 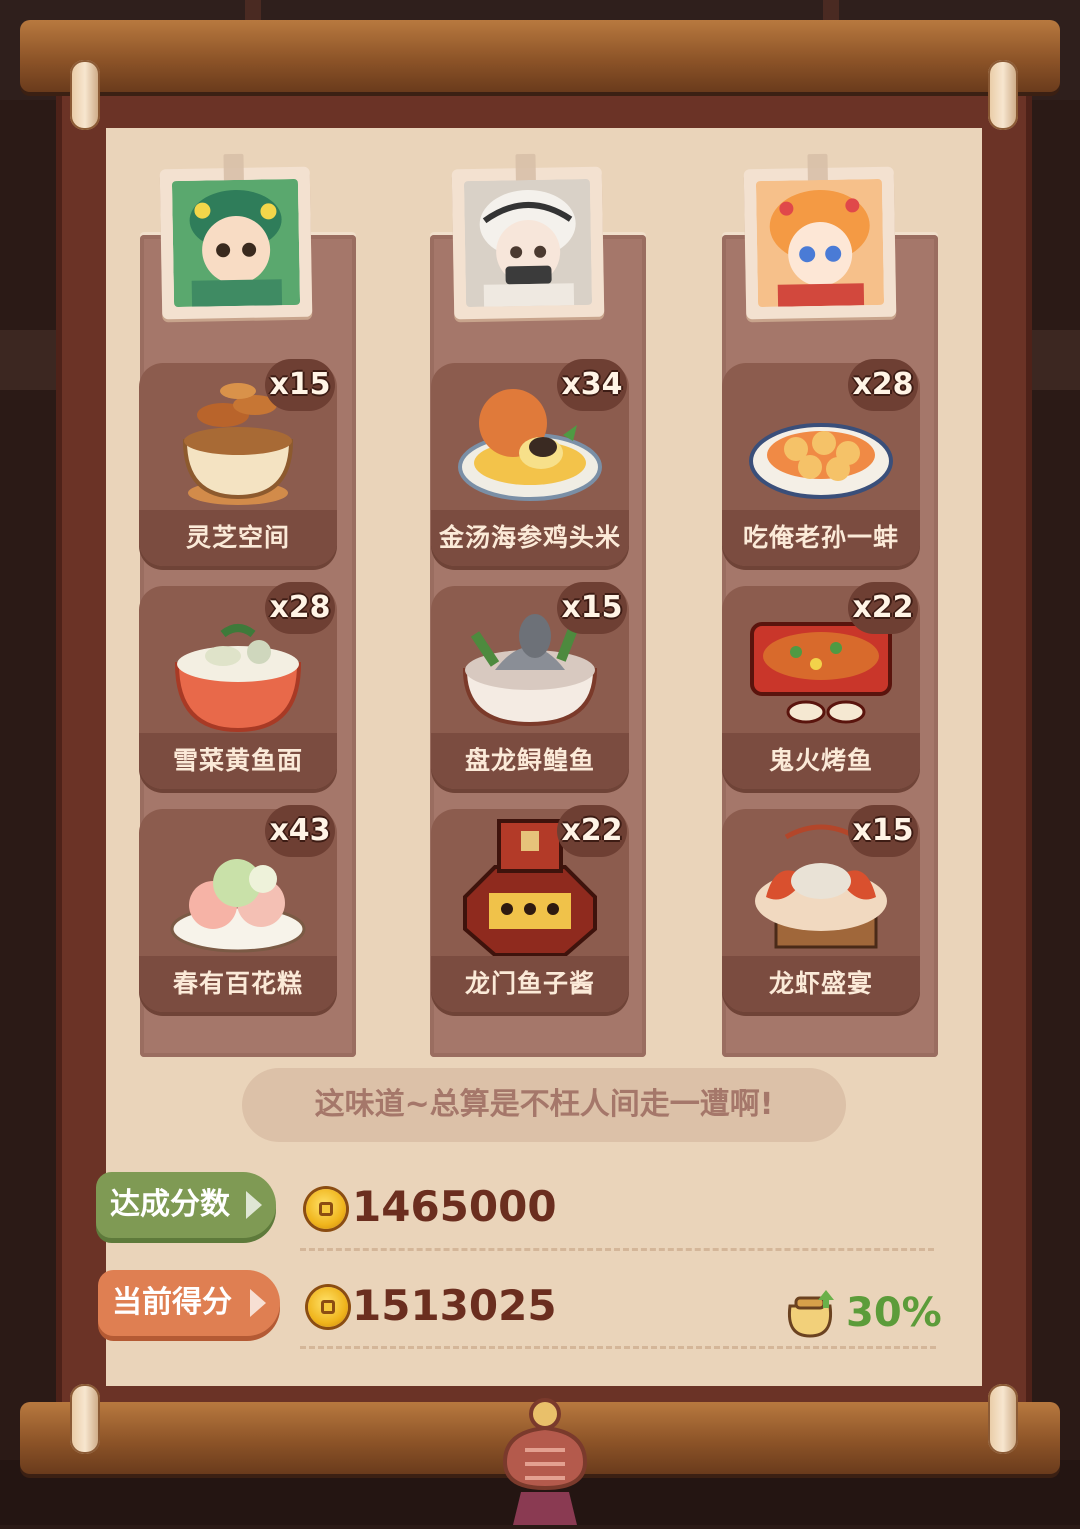 I want to click on dish-name: 龙虾盛宴, so click(x=821, y=984).